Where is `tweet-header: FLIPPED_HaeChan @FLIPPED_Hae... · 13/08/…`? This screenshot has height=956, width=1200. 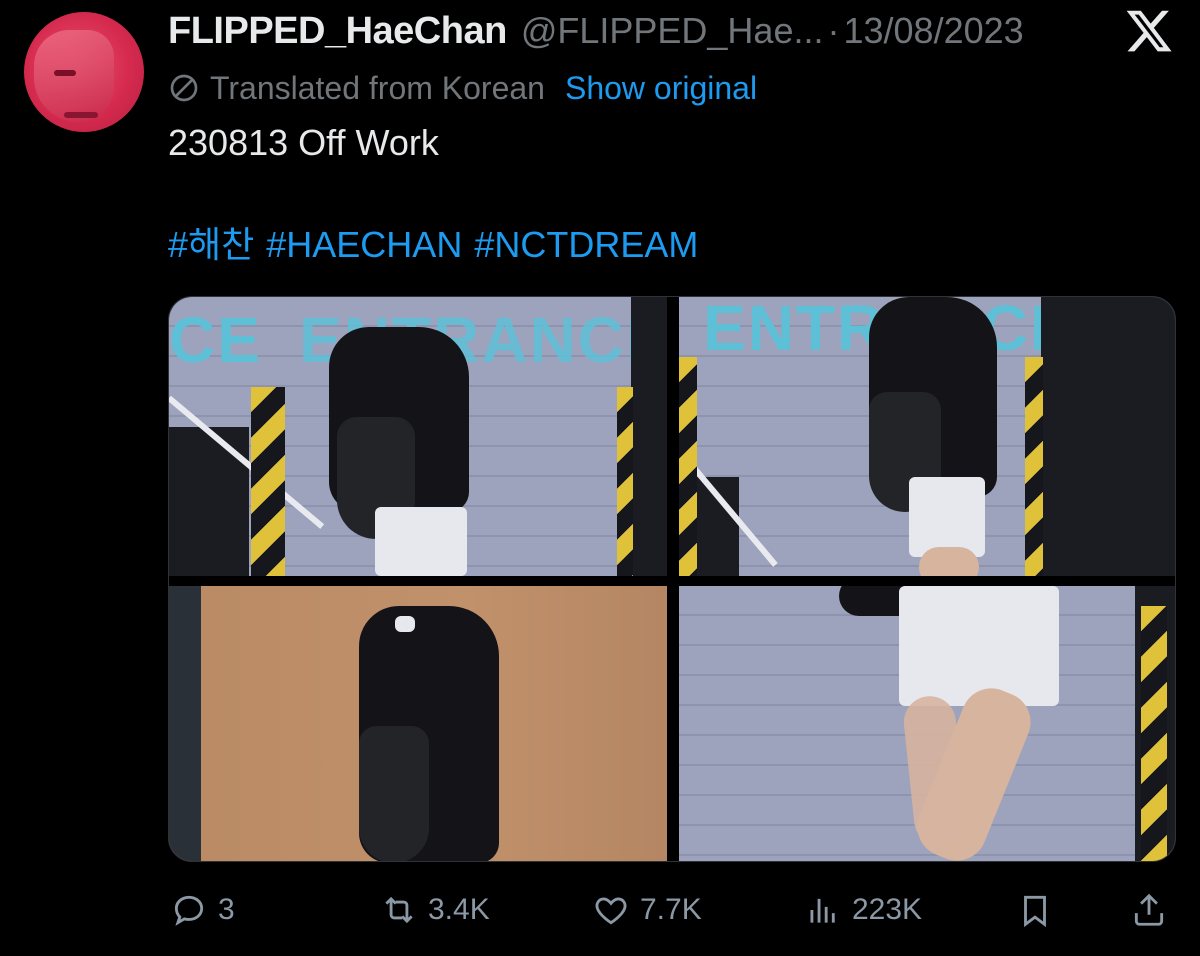
tweet-header: FLIPPED_HaeChan @FLIPPED_Hae... · 13/08/… is located at coordinates (596, 31).